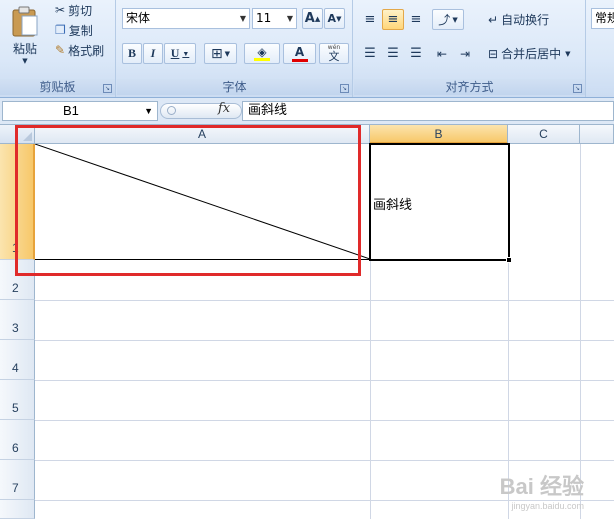 This screenshot has height=519, width=614. I want to click on column-header-d, so click(597, 134).